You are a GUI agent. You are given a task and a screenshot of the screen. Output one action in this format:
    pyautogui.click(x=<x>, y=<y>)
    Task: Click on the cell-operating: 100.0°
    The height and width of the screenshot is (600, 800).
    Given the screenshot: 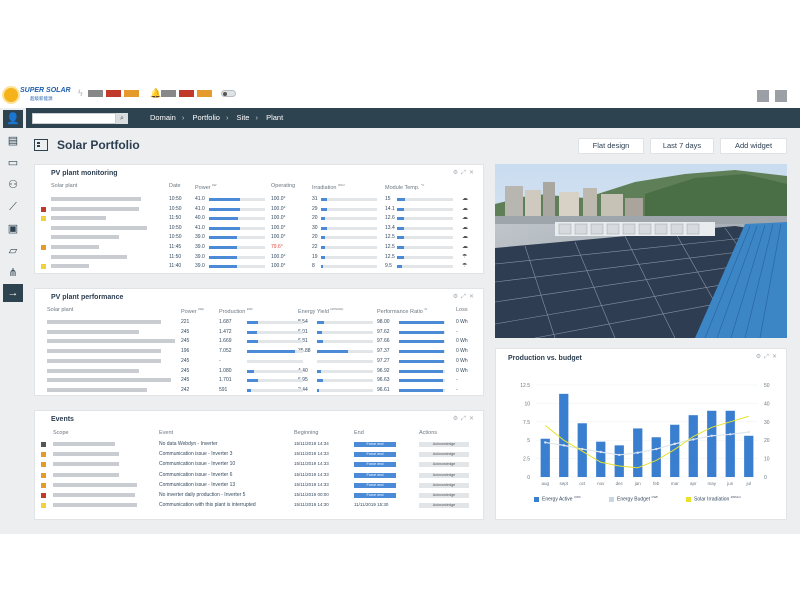 What is the action you would take?
    pyautogui.click(x=278, y=227)
    